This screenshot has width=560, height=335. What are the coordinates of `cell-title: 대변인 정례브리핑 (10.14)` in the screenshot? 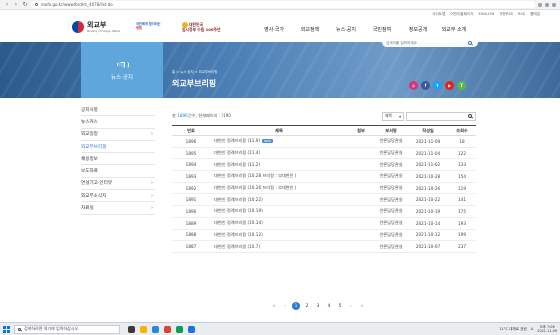 It's located at (279, 223).